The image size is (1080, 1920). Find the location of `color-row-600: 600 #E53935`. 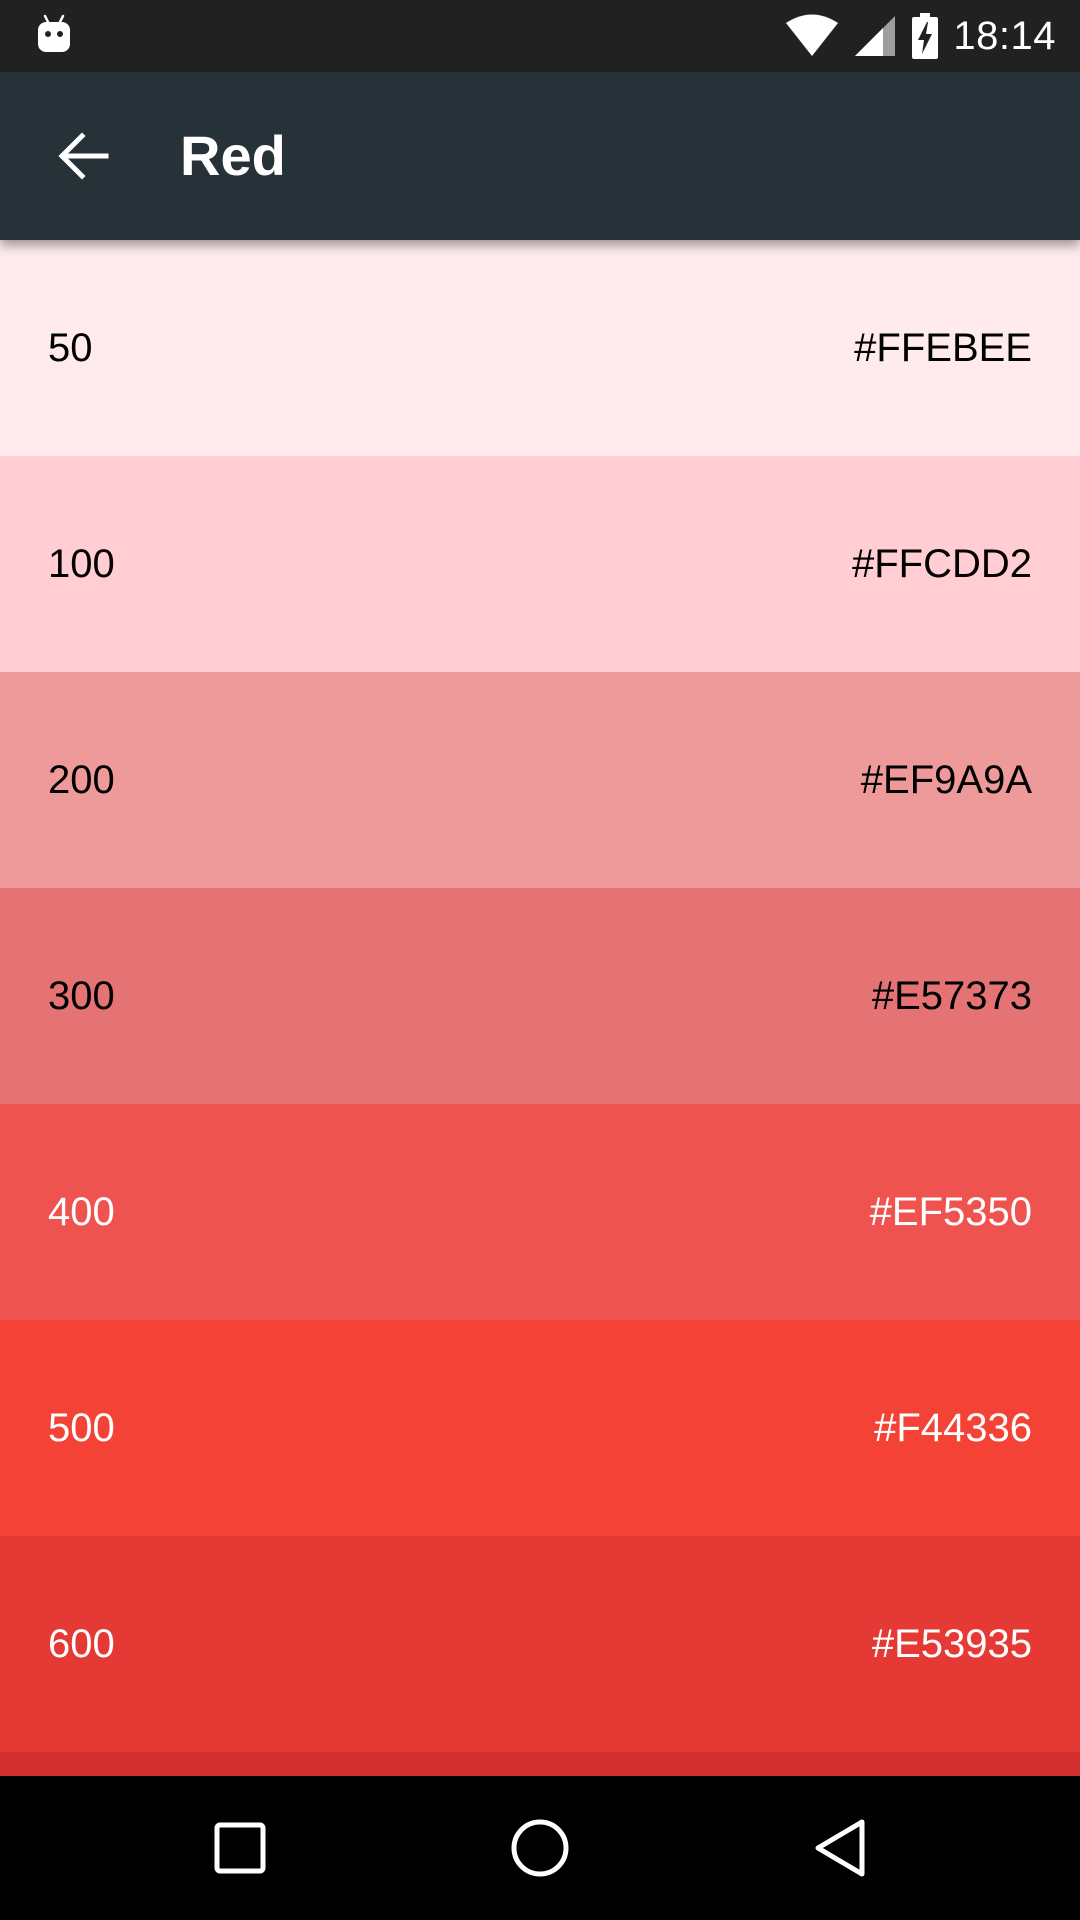

color-row-600: 600 #E53935 is located at coordinates (540, 1644).